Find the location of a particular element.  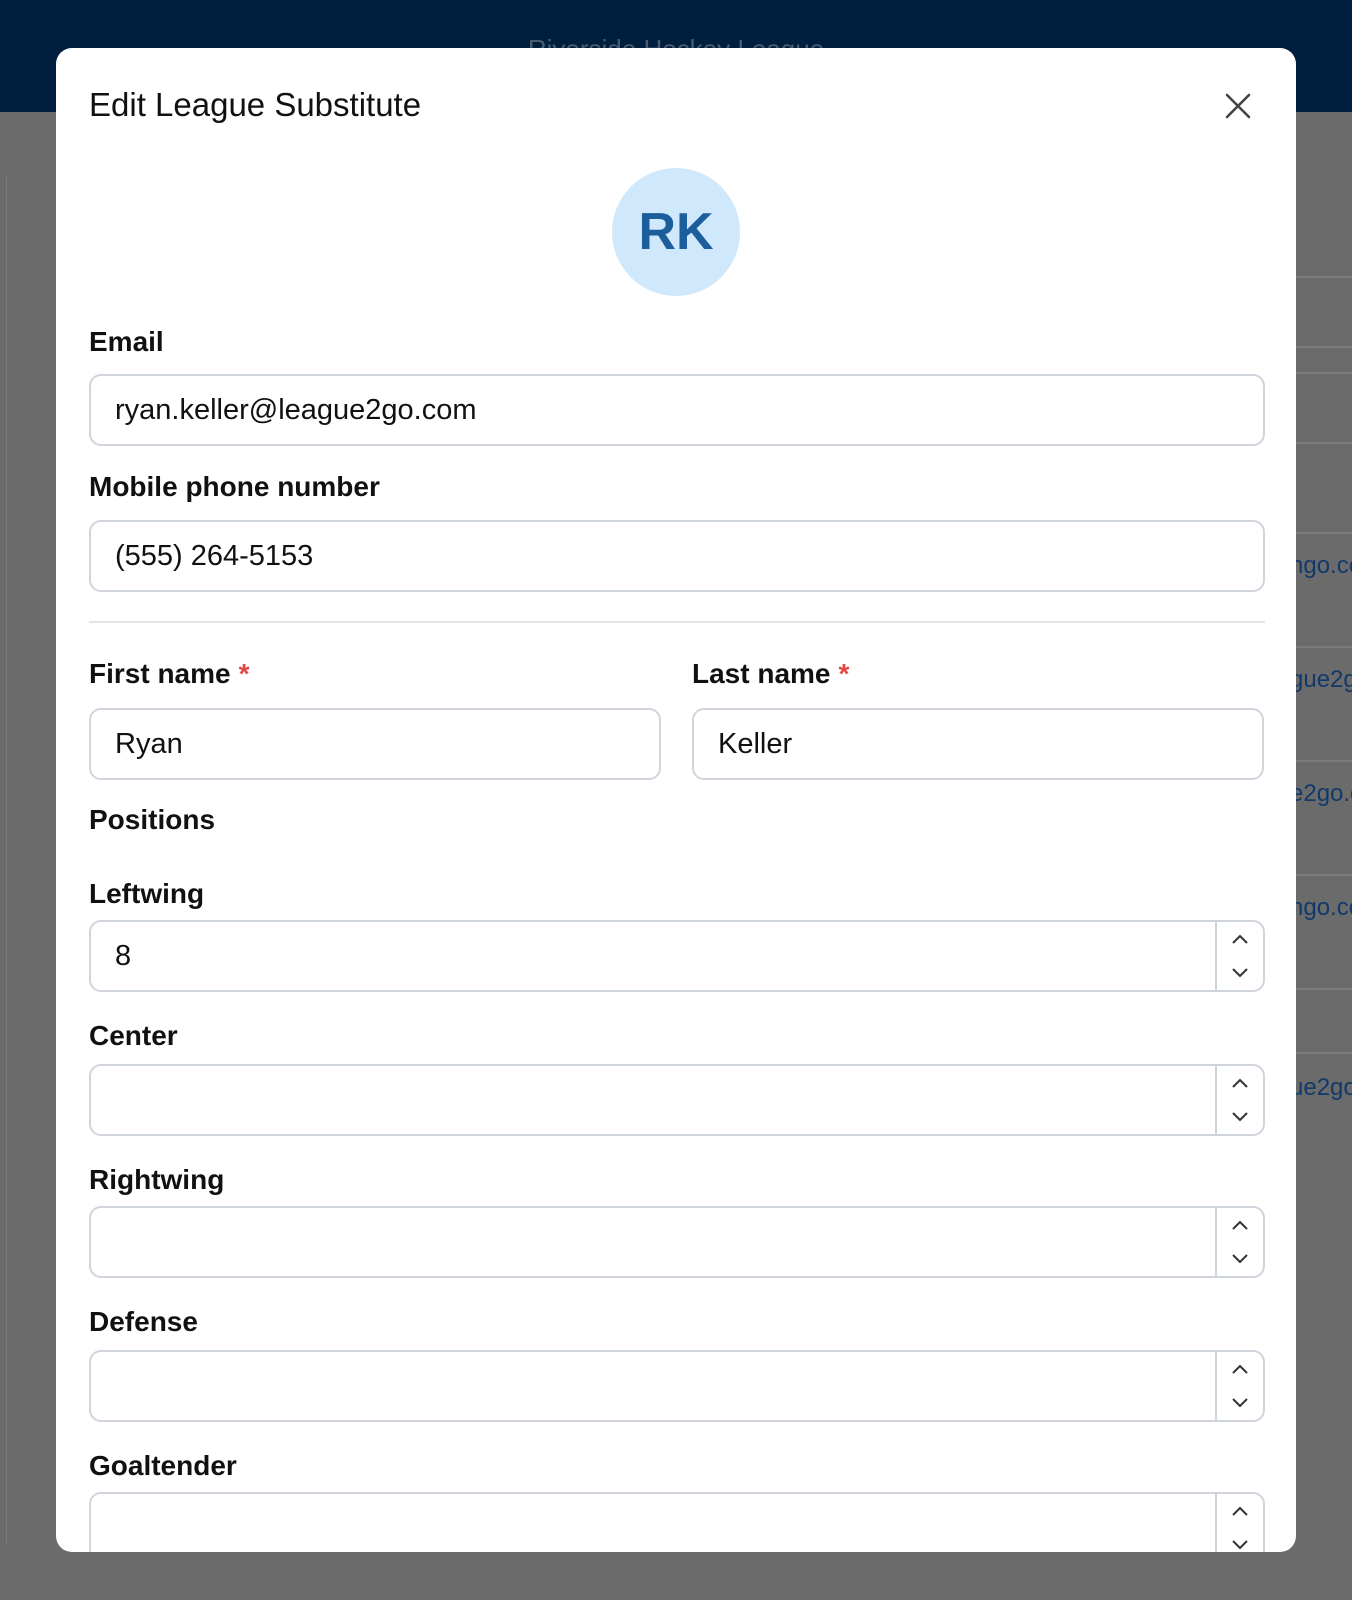

rightwing-label: Rightwing is located at coordinates (157, 1179).